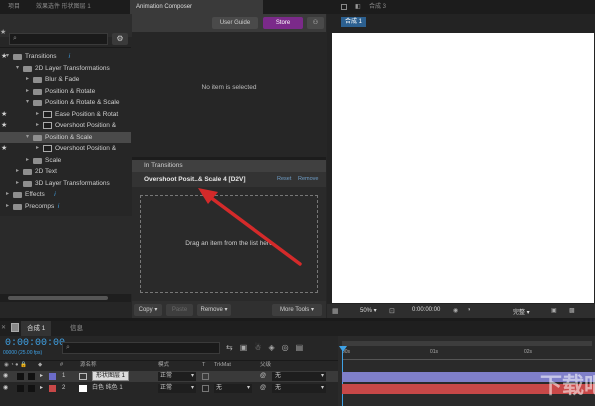 Image resolution: width=595 pixels, height=406 pixels. Describe the element at coordinates (572, 310) in the screenshot. I see `transparency-icon: ▩` at that location.